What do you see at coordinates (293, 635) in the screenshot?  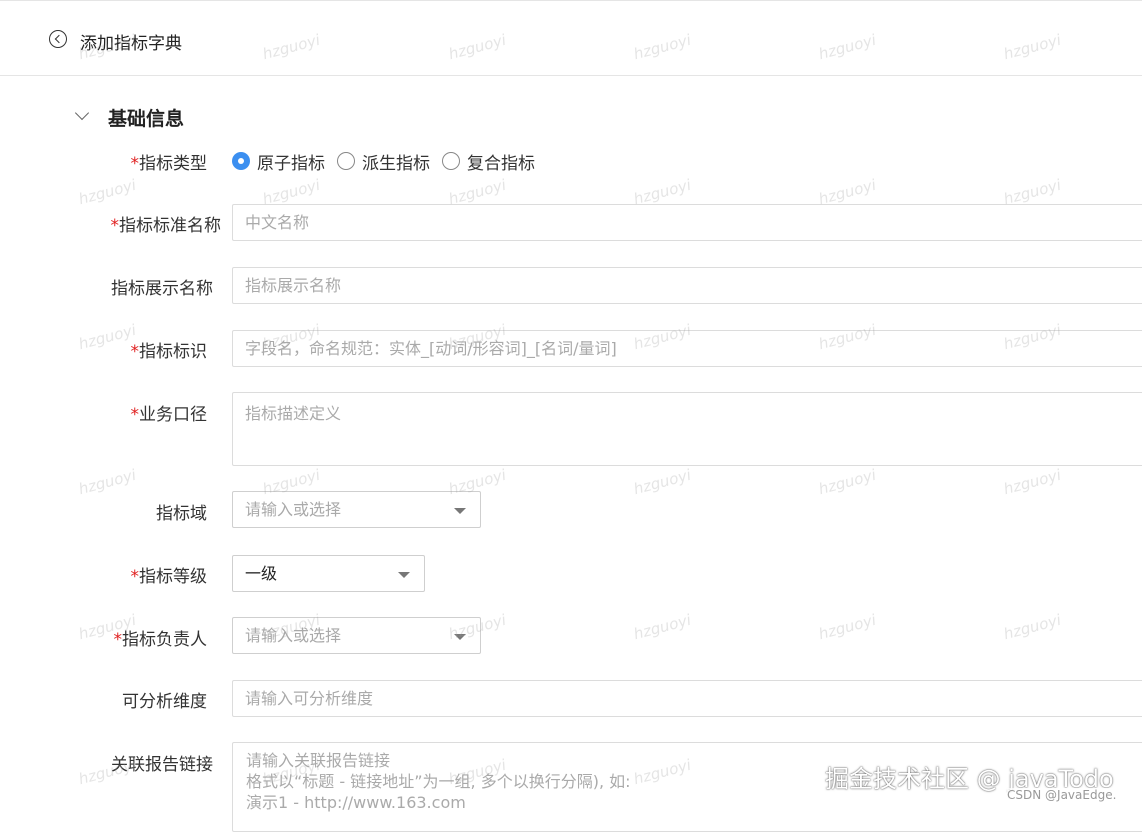 I see `owner-select-placeholder: 请输入或选择` at bounding box center [293, 635].